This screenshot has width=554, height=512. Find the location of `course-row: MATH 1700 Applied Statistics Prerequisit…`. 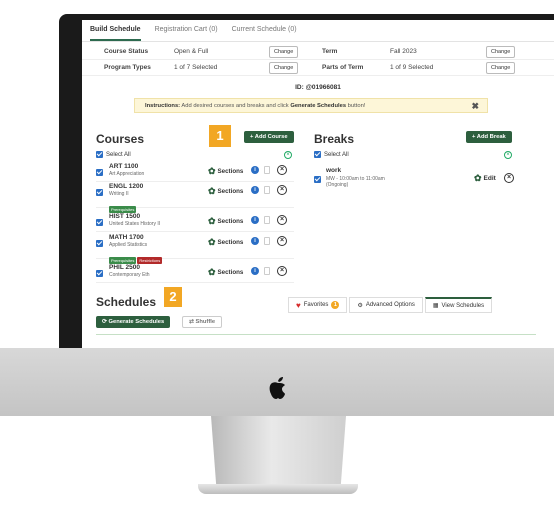

course-row: MATH 1700 Applied Statistics Prerequisit… is located at coordinates (195, 248).